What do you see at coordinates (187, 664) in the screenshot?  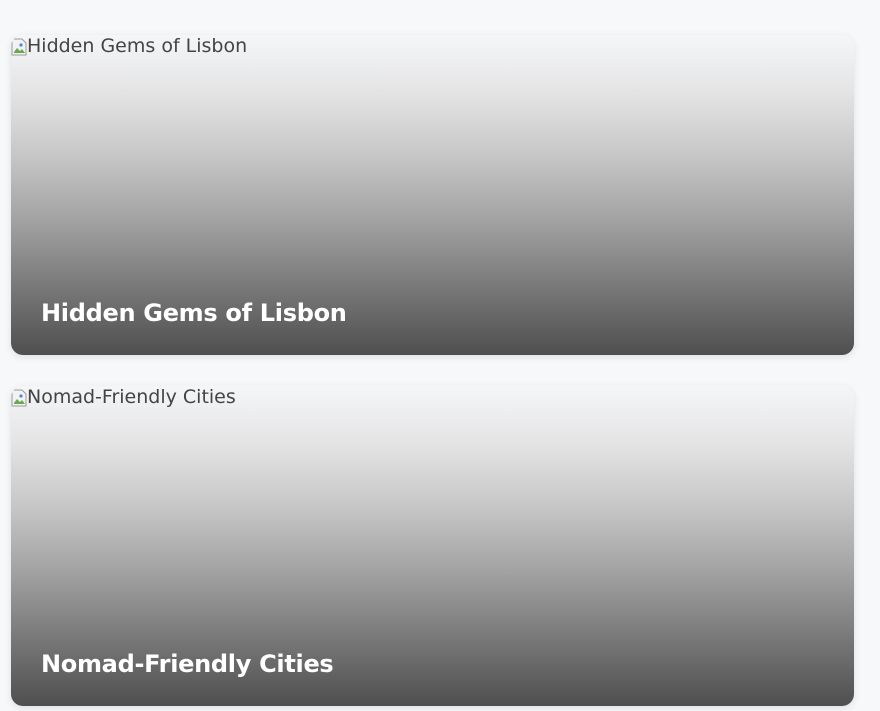 I see `card-title: Nomad-Friendly Cities` at bounding box center [187, 664].